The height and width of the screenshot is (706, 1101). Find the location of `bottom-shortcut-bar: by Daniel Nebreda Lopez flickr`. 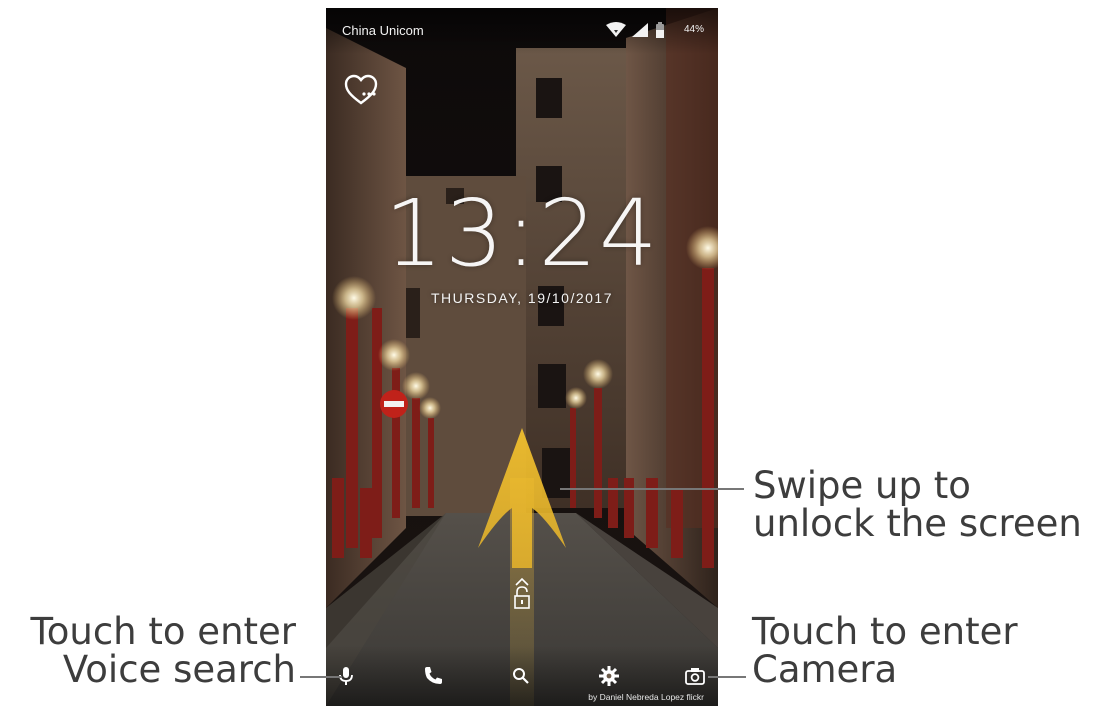

bottom-shortcut-bar: by Daniel Nebreda Lopez flickr is located at coordinates (522, 676).